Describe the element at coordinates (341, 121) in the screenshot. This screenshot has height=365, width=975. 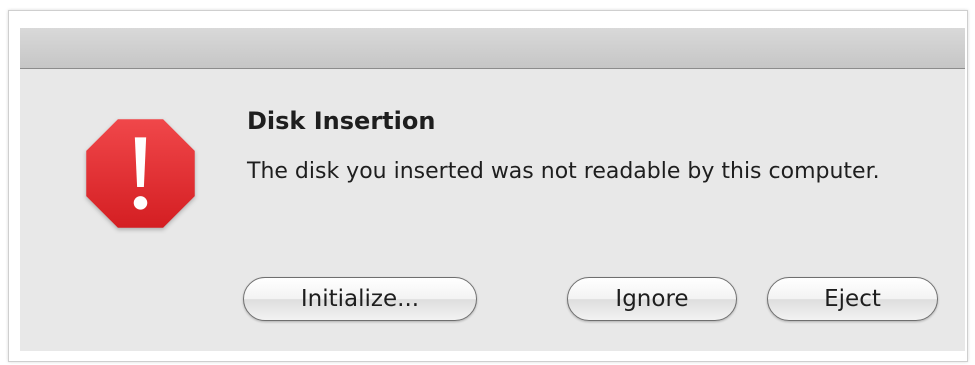
I see `dialog-title: Disk Insertion` at that location.